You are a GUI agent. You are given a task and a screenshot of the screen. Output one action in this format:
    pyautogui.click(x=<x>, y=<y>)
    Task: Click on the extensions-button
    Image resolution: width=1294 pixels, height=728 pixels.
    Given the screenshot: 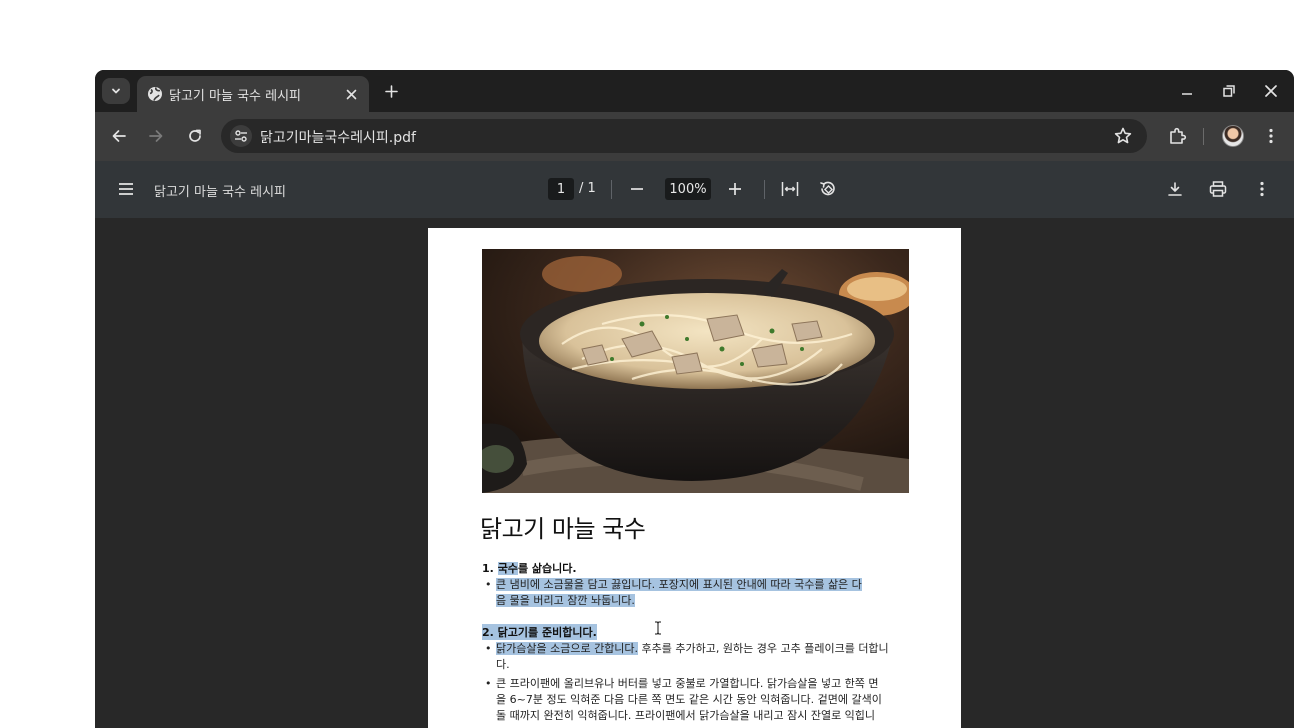 What is the action you would take?
    pyautogui.click(x=1177, y=136)
    